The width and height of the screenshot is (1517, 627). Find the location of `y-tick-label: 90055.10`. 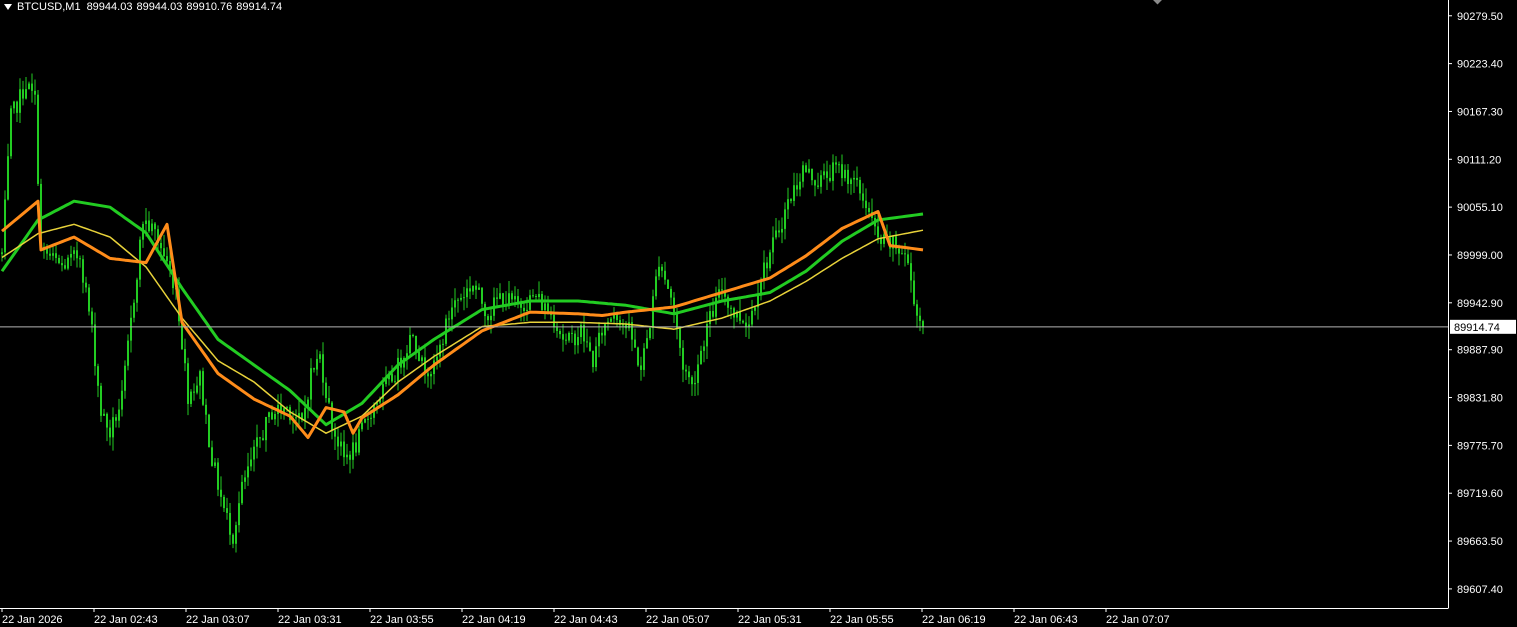

y-tick-label: 90055.10 is located at coordinates (1480, 208).